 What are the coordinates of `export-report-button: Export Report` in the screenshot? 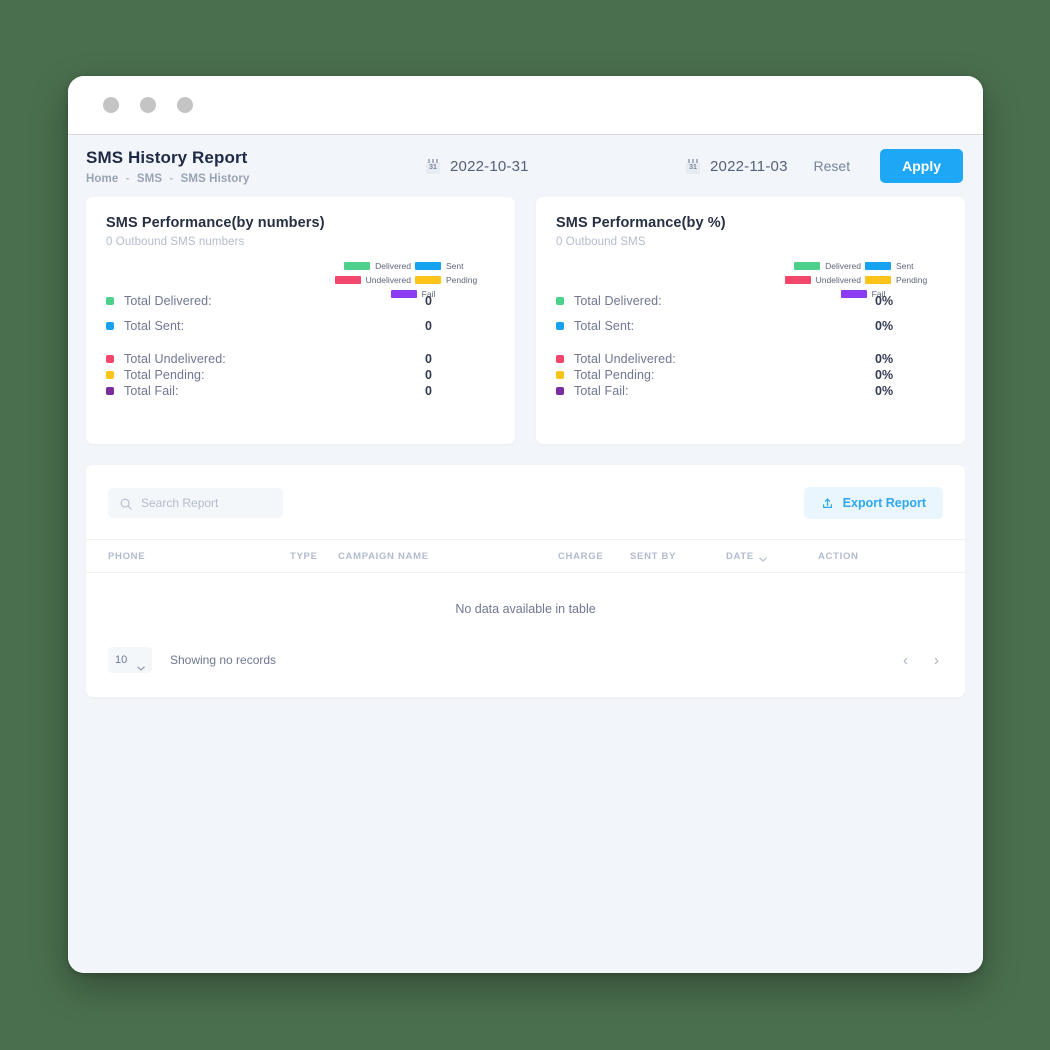 It's located at (873, 503).